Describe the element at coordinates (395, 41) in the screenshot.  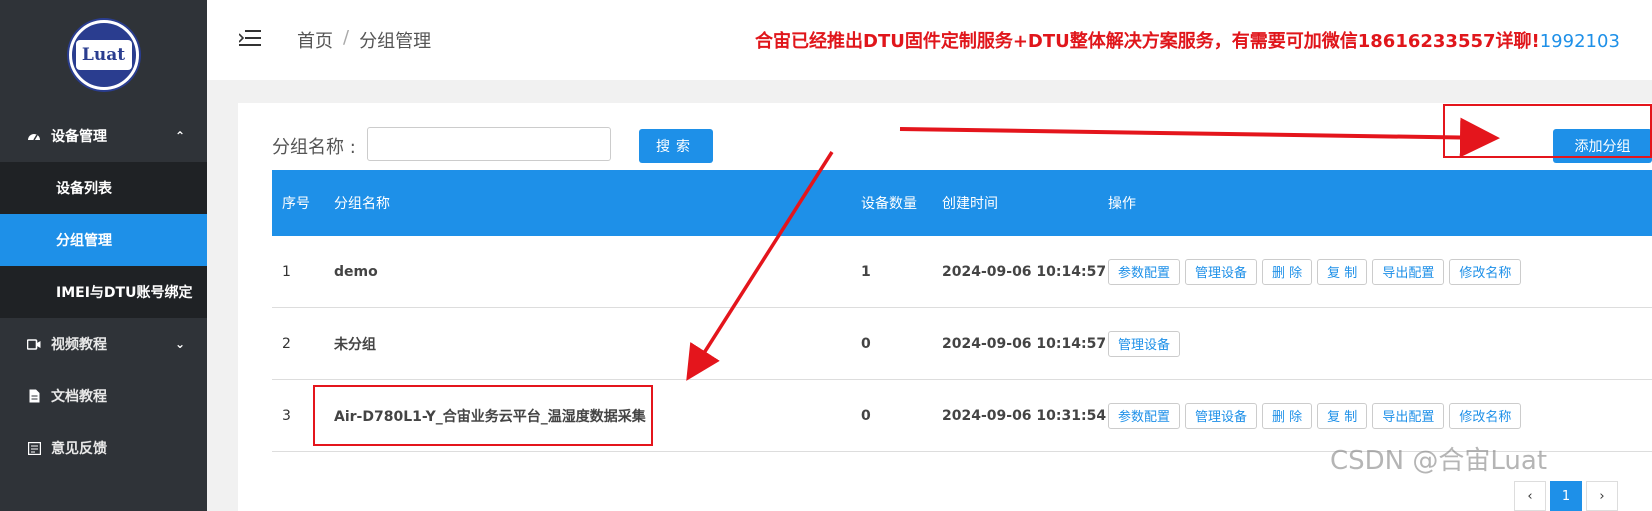
I see `breadcrumb-current: 分组管理` at that location.